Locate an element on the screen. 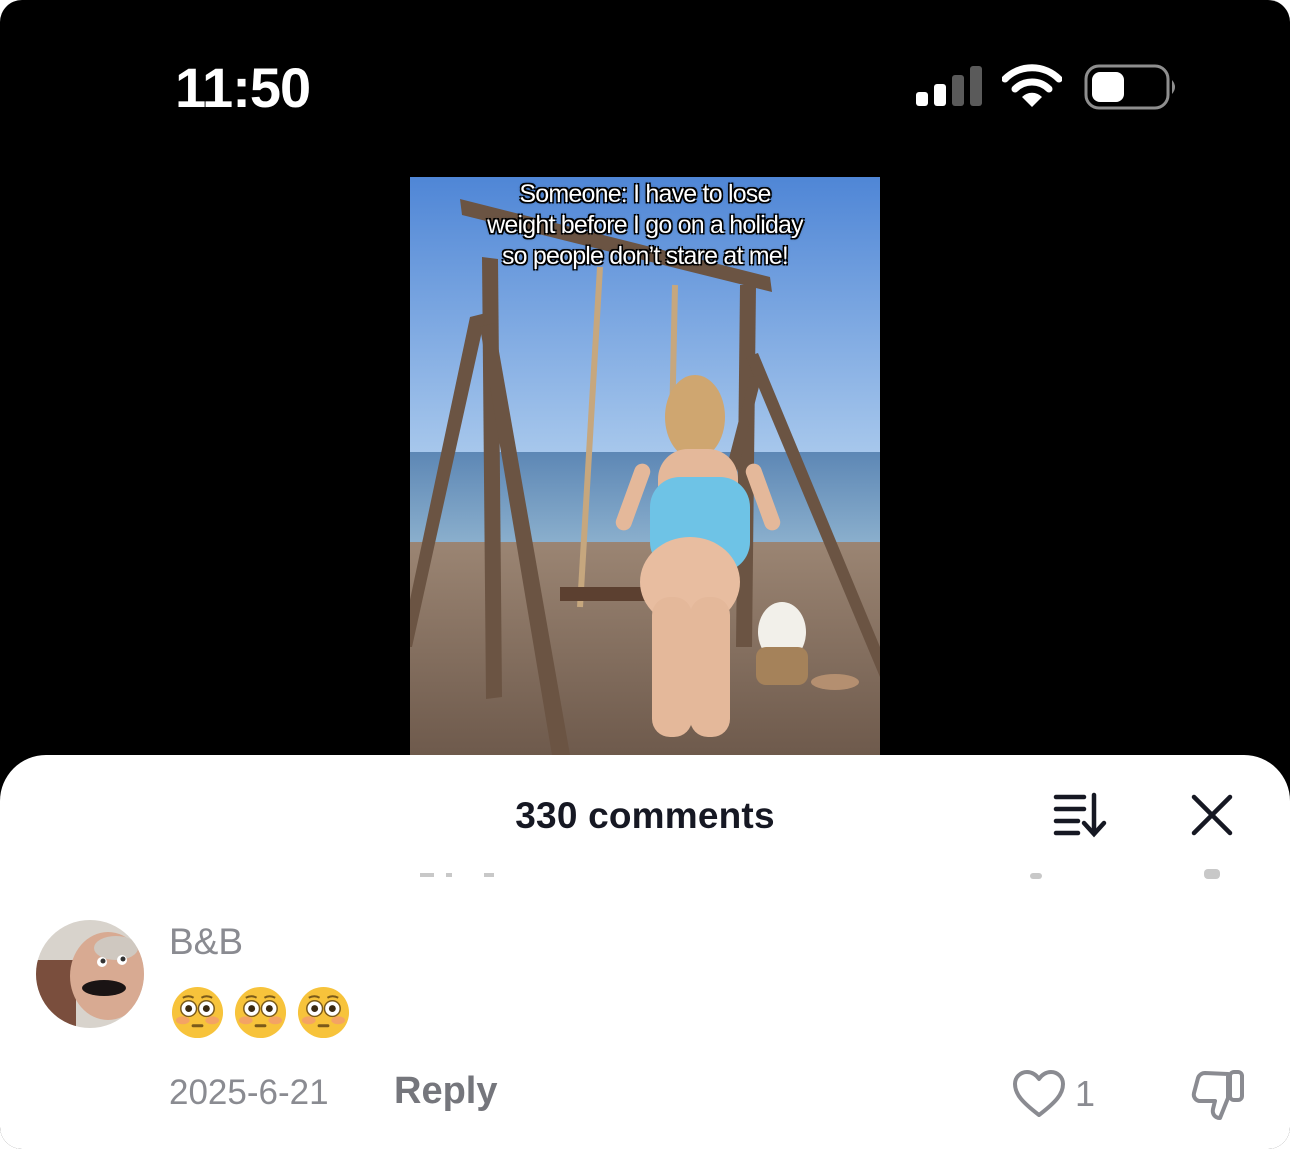  cellular-signal-icon is located at coordinates (949, 86).